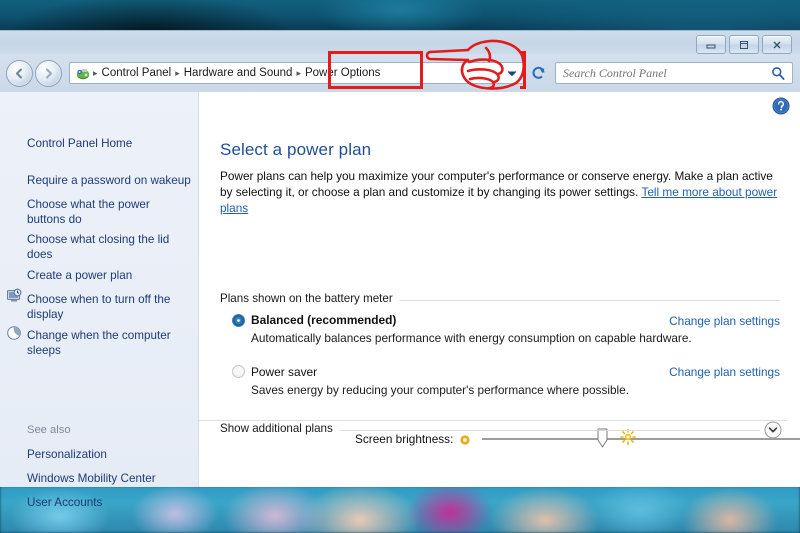 This screenshot has height=533, width=800. Describe the element at coordinates (108, 307) in the screenshot. I see `sidebar-item-turn-off-display: Choose when to turn off the display` at that location.